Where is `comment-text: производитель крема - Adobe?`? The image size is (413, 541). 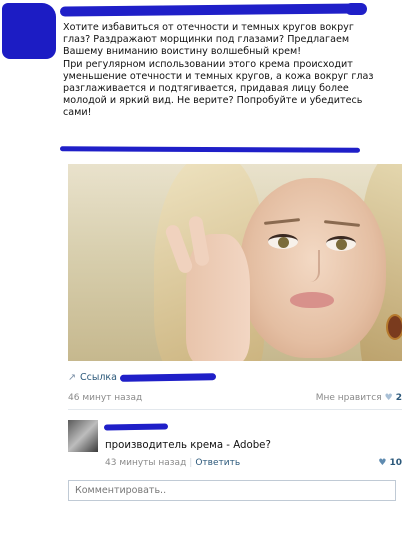 comment-text: производитель крема - Adobe? is located at coordinates (188, 445).